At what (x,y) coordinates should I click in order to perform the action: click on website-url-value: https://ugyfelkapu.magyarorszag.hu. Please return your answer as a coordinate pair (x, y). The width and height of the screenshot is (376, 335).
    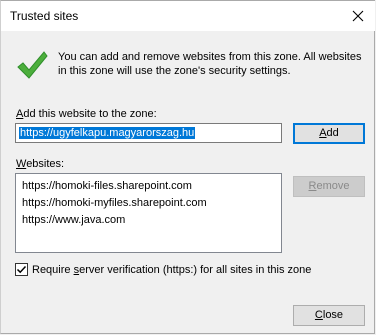
    Looking at the image, I should click on (107, 133).